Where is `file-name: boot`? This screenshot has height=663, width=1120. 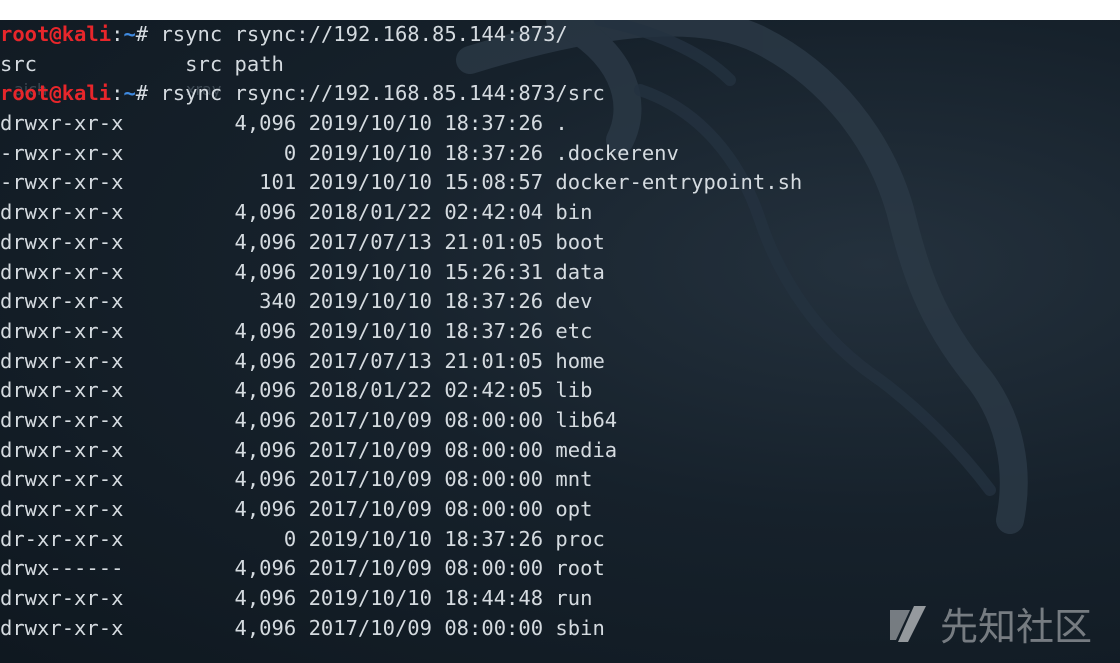
file-name: boot is located at coordinates (580, 241).